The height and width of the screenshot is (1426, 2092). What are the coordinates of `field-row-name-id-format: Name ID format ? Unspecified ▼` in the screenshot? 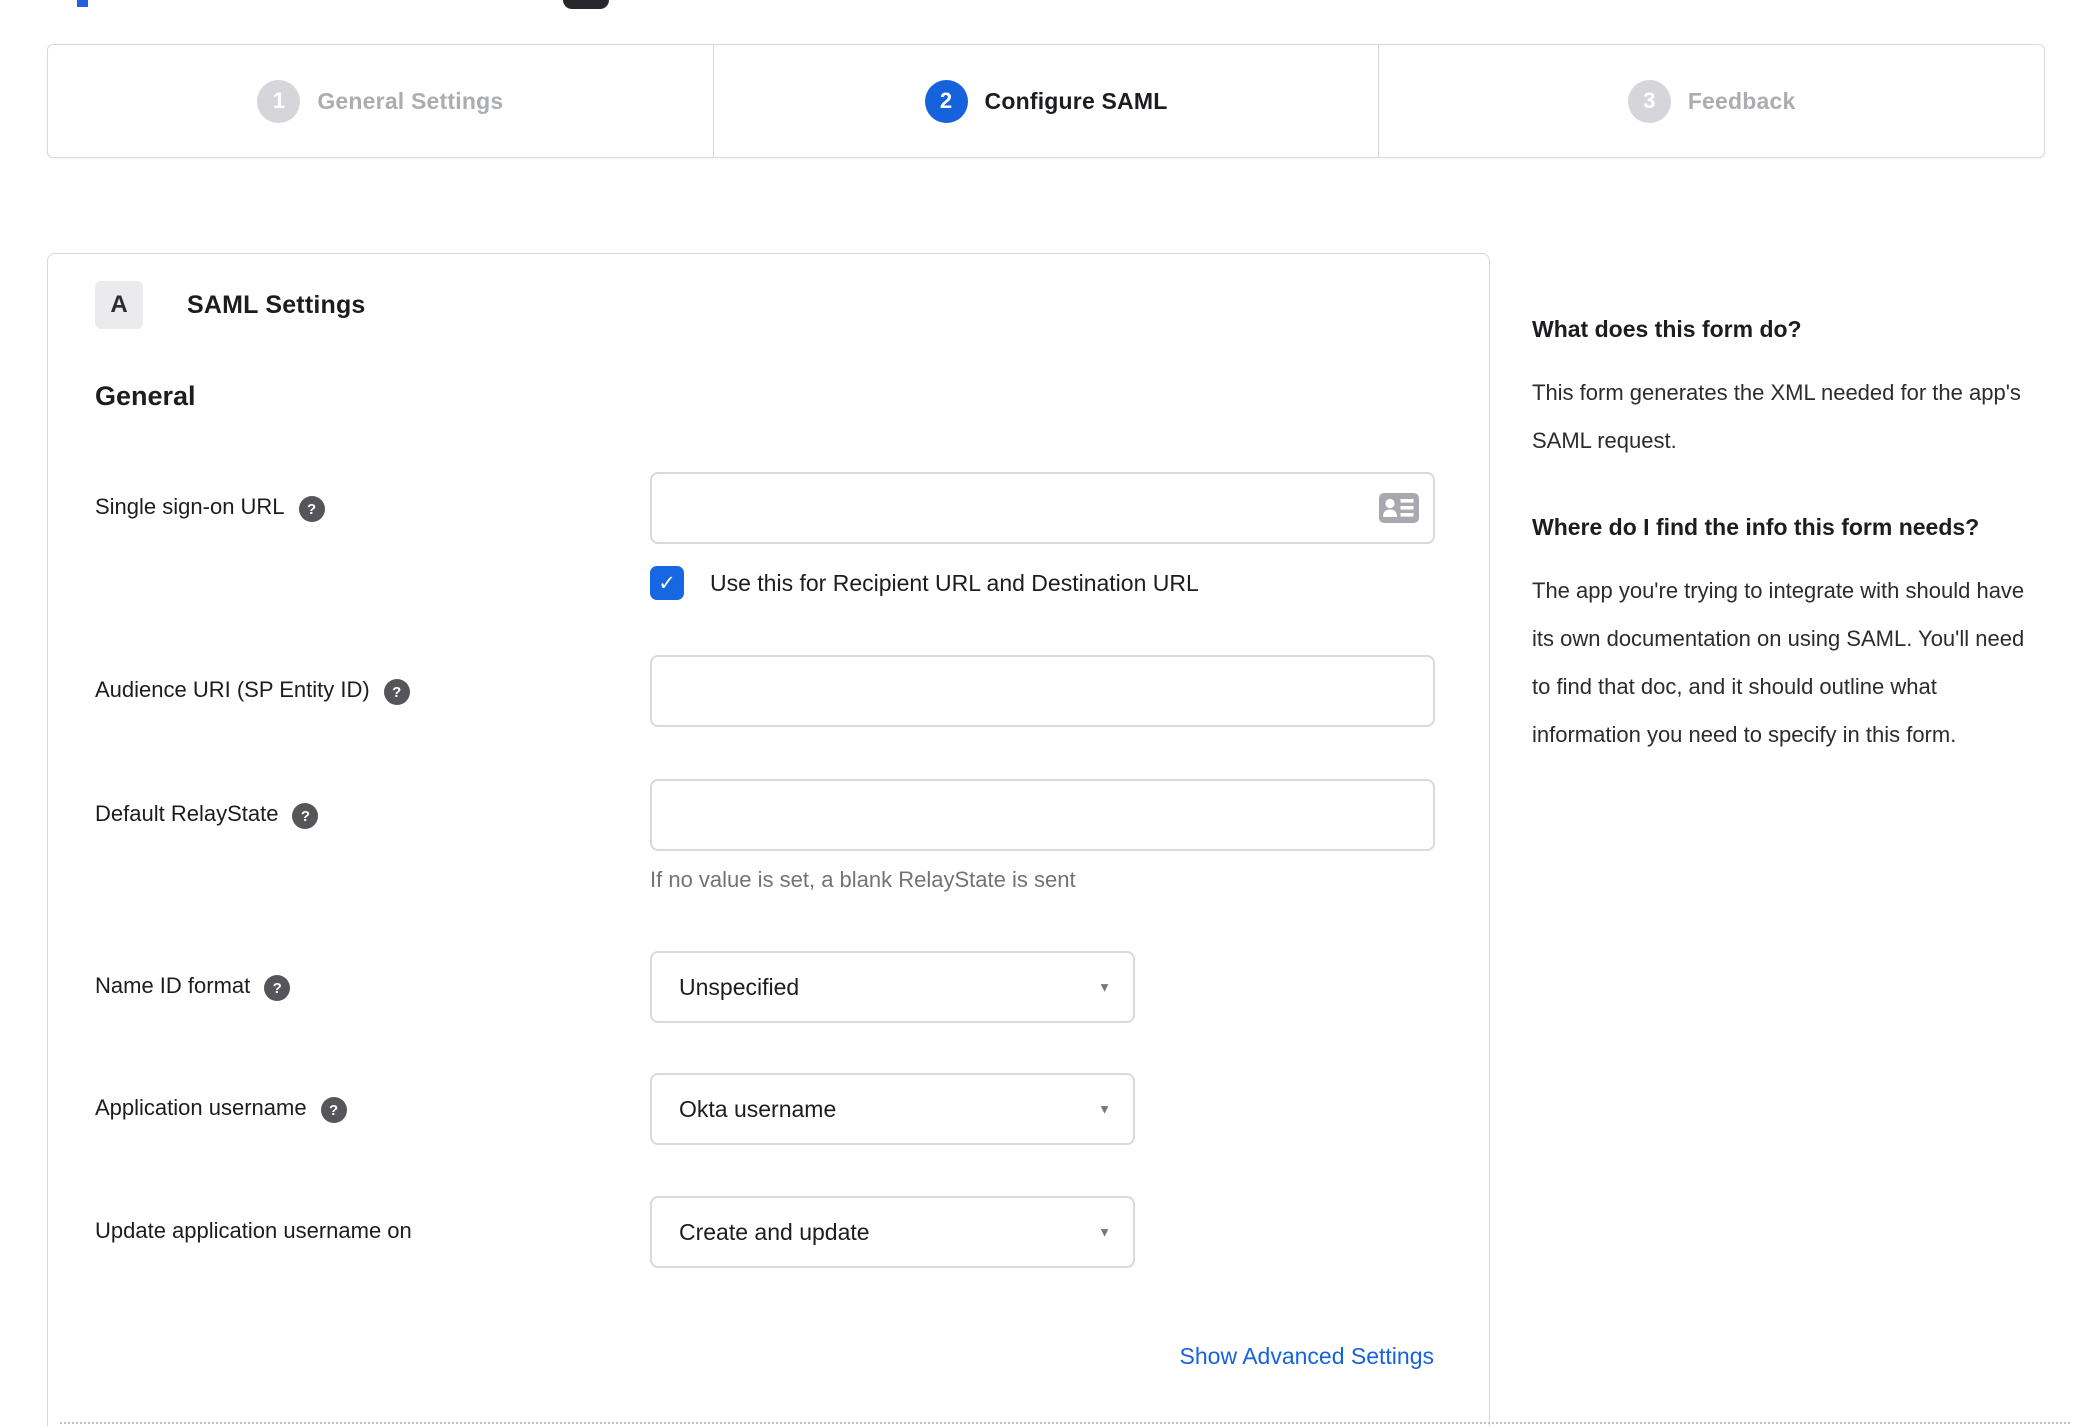 It's located at (765, 987).